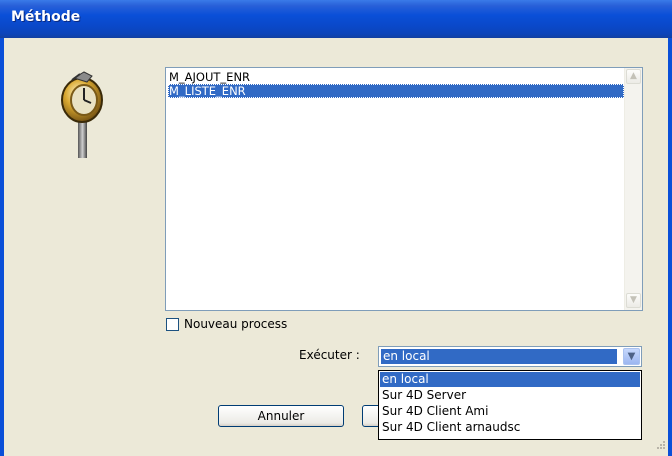 The width and height of the screenshot is (672, 456). What do you see at coordinates (633, 300) in the screenshot?
I see `scroll-down-arrow-icon: ▼` at bounding box center [633, 300].